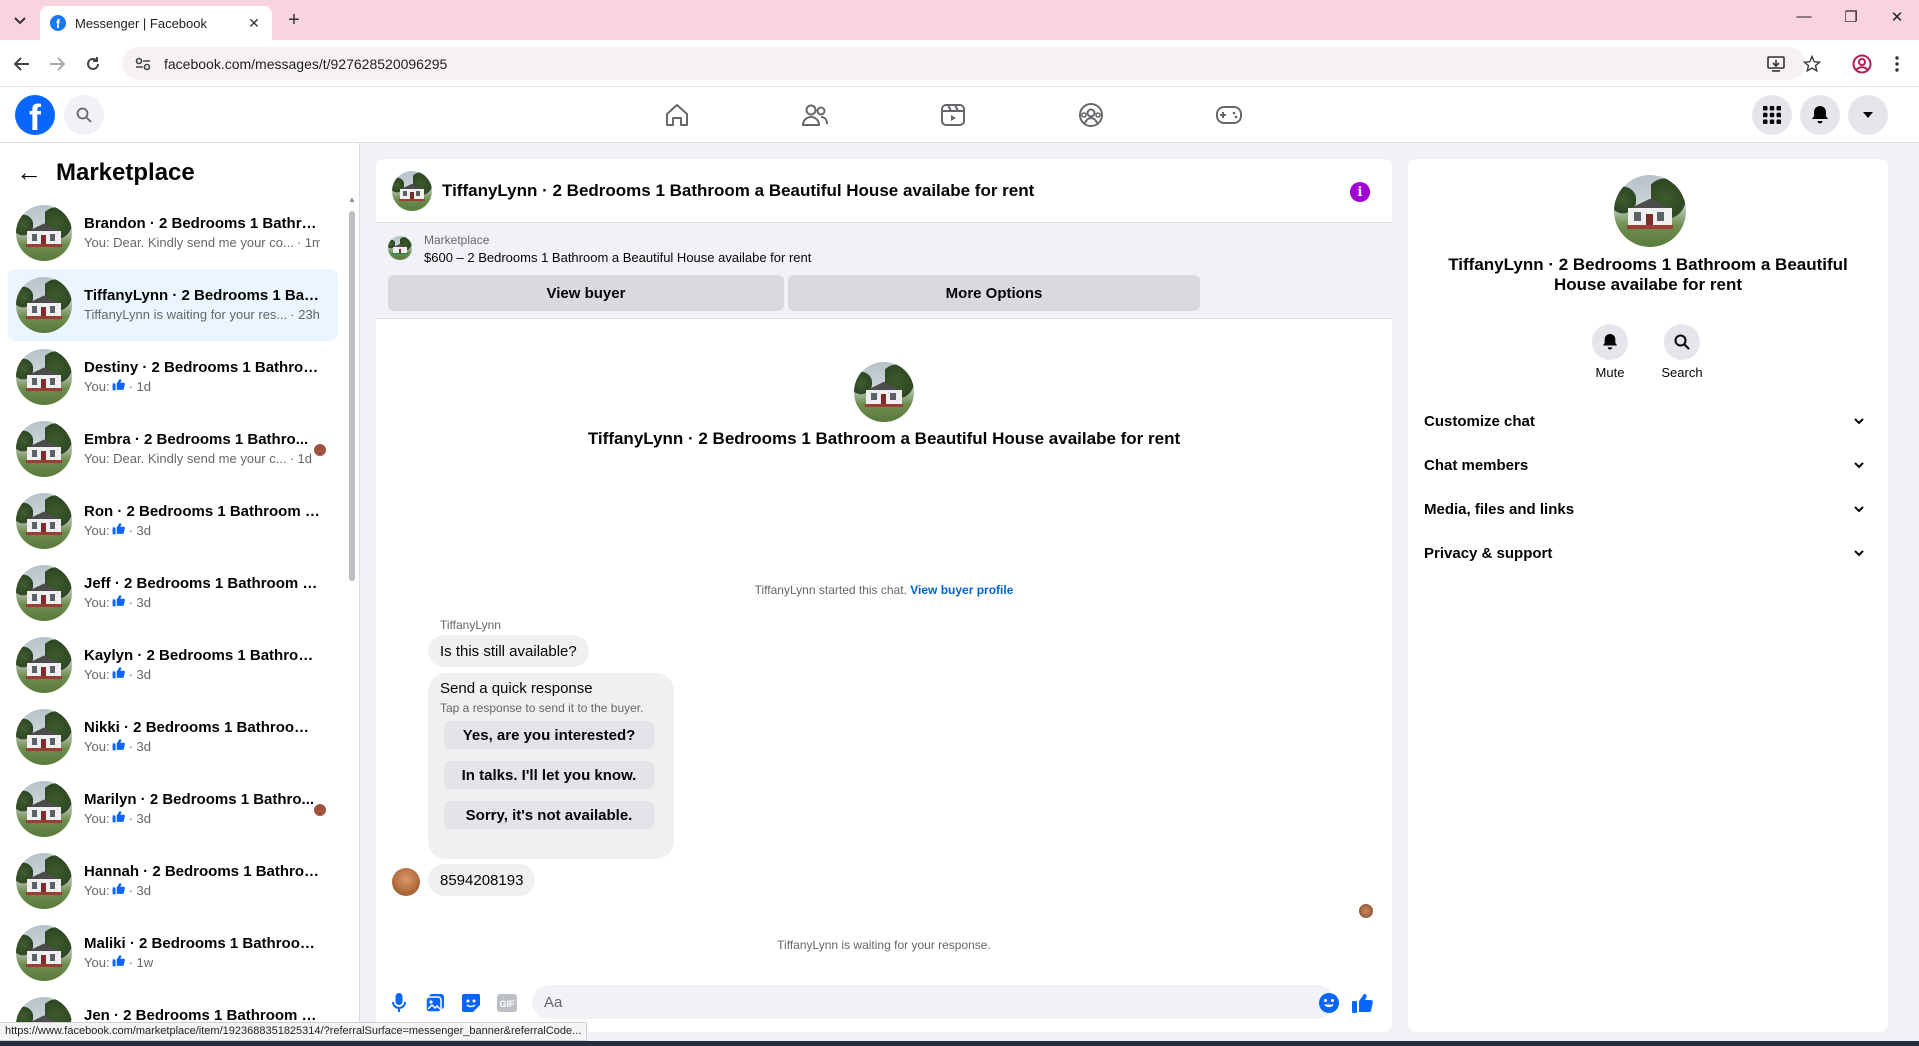 This screenshot has height=1046, width=1919. Describe the element at coordinates (1488, 553) in the screenshot. I see `row-label: Privacy & support` at that location.